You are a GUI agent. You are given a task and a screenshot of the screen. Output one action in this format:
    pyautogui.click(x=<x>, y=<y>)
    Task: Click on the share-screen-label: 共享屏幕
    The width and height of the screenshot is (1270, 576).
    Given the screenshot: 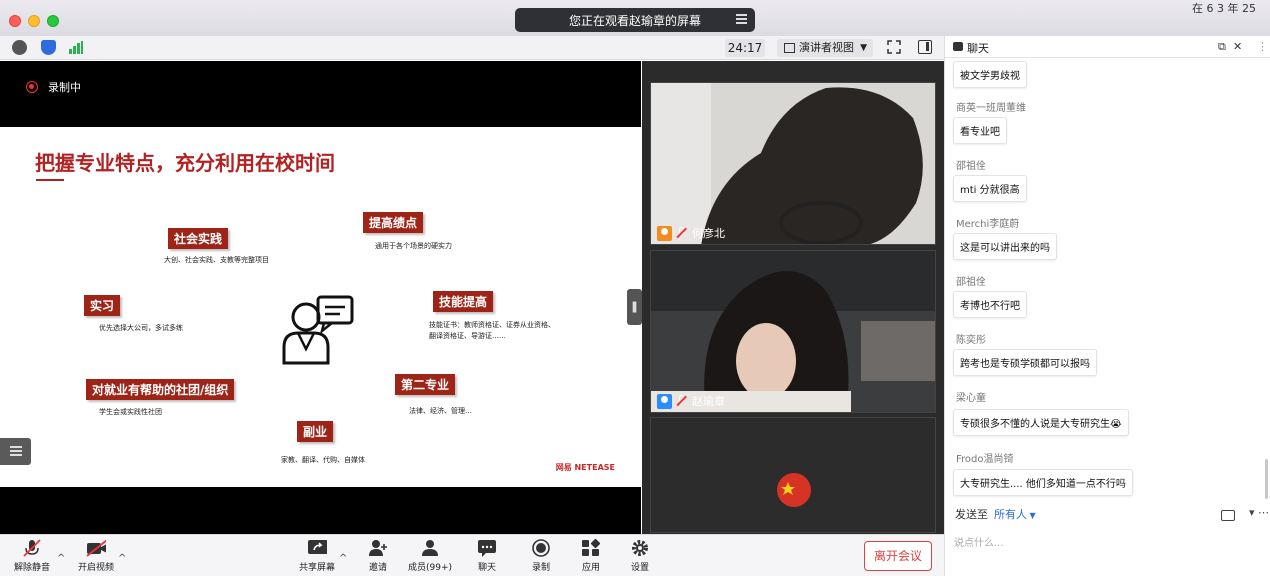 What is the action you would take?
    pyautogui.click(x=316, y=568)
    